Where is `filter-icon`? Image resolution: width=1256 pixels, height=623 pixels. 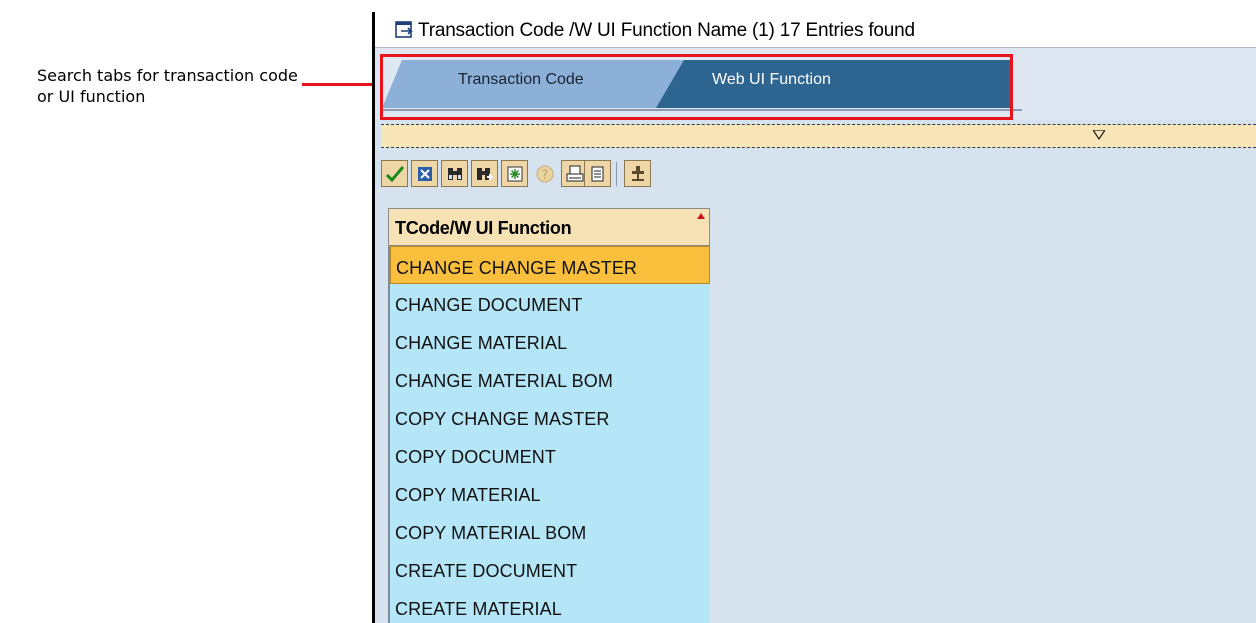 filter-icon is located at coordinates (637, 173).